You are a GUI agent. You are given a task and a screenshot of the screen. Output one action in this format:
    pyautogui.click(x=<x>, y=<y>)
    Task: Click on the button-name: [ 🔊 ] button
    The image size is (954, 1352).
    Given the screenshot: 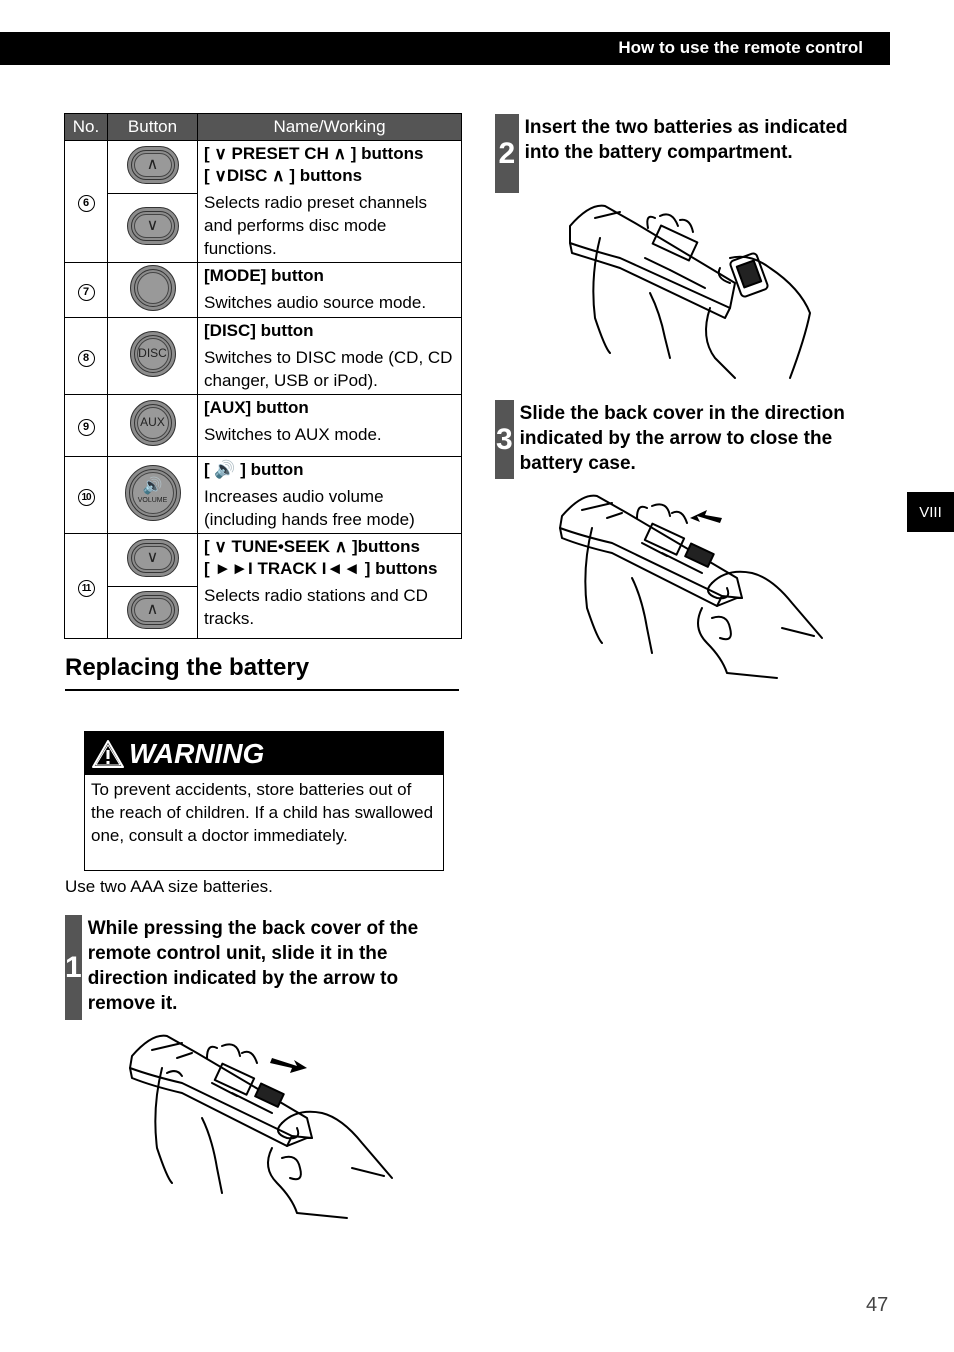 What is the action you would take?
    pyautogui.click(x=254, y=469)
    